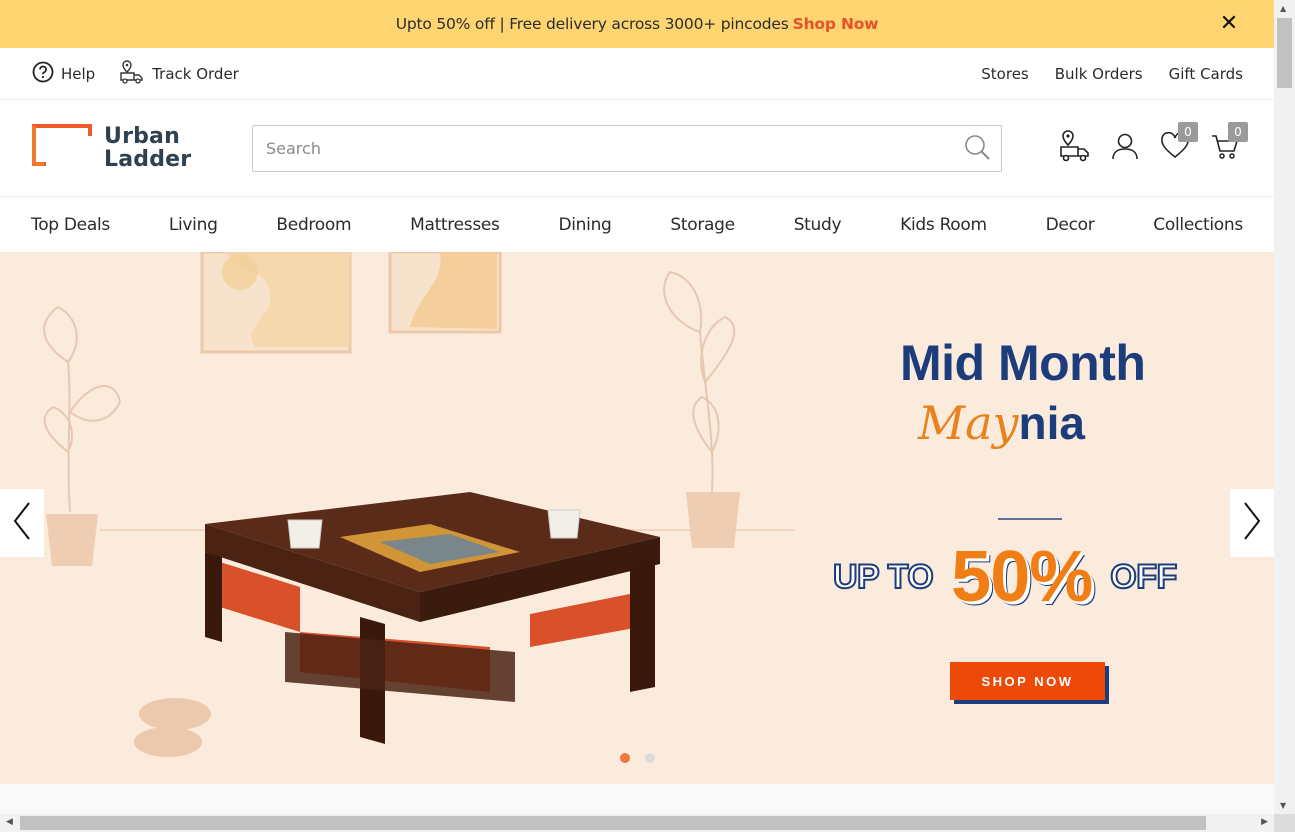 This screenshot has width=1295, height=832. Describe the element at coordinates (1004, 74) in the screenshot. I see `stores-link: Stores` at that location.